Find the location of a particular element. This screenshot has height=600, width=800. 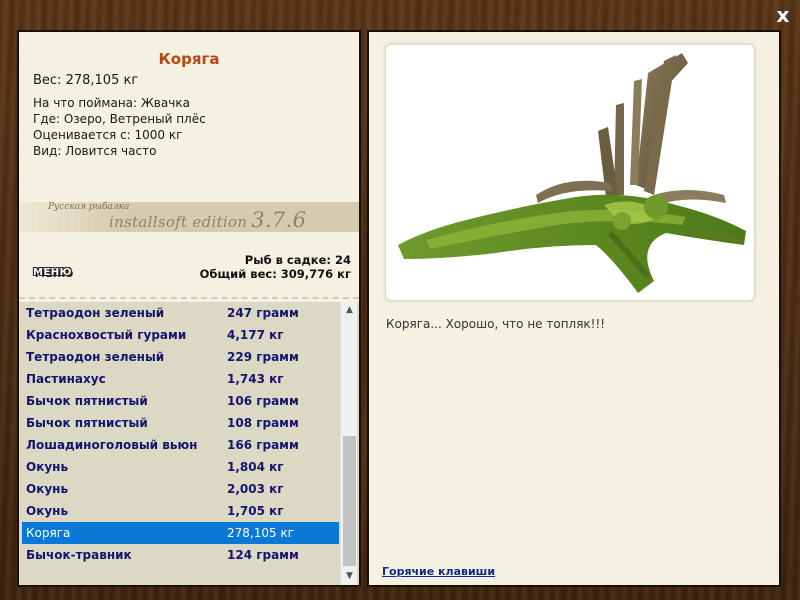

row-fish-name: Коряга is located at coordinates (48, 533).